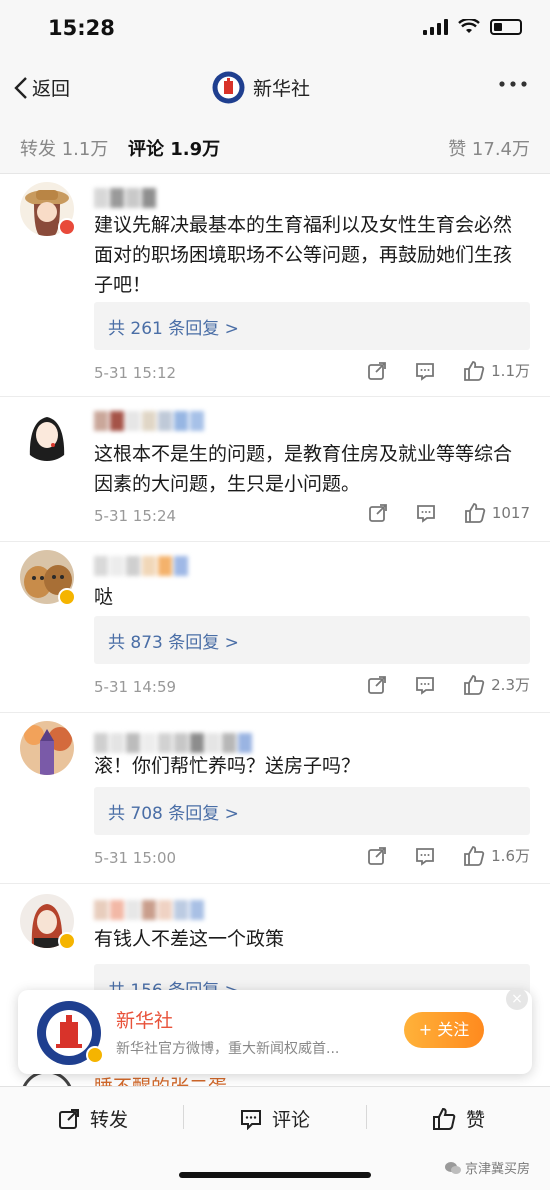 This screenshot has height=1190, width=550. What do you see at coordinates (489, 148) in the screenshot?
I see `tab-like: 赞 17.4万` at bounding box center [489, 148].